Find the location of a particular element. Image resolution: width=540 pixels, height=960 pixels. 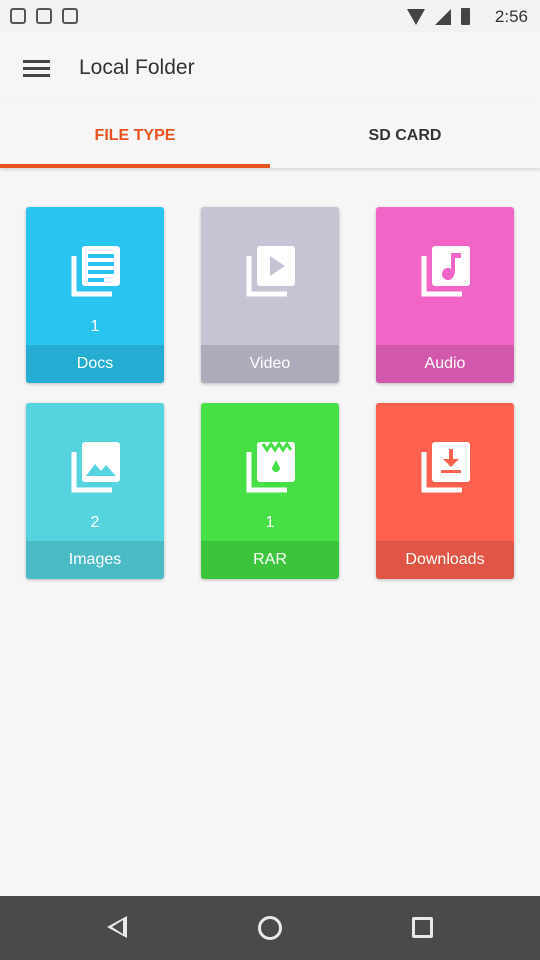

tab-file-type: FILE TYPE is located at coordinates (135, 136).